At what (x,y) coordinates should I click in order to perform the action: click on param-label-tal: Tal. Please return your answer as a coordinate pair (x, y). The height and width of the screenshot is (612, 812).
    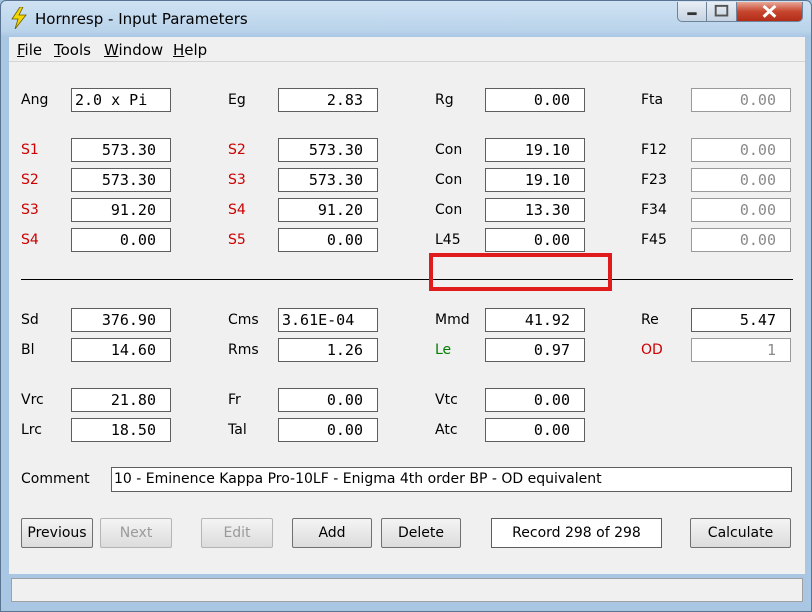
    Looking at the image, I should click on (237, 430).